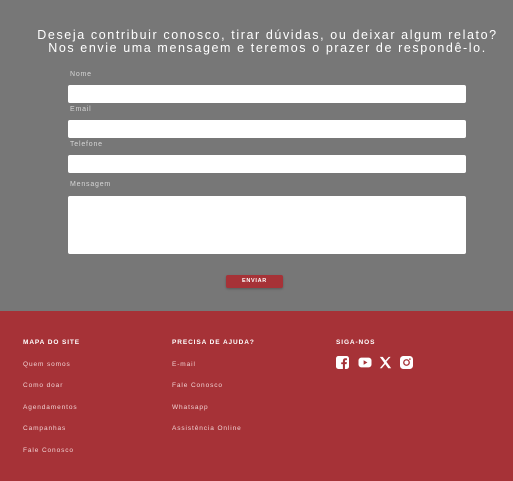 The image size is (513, 481). I want to click on name-label: Nome, so click(81, 74).